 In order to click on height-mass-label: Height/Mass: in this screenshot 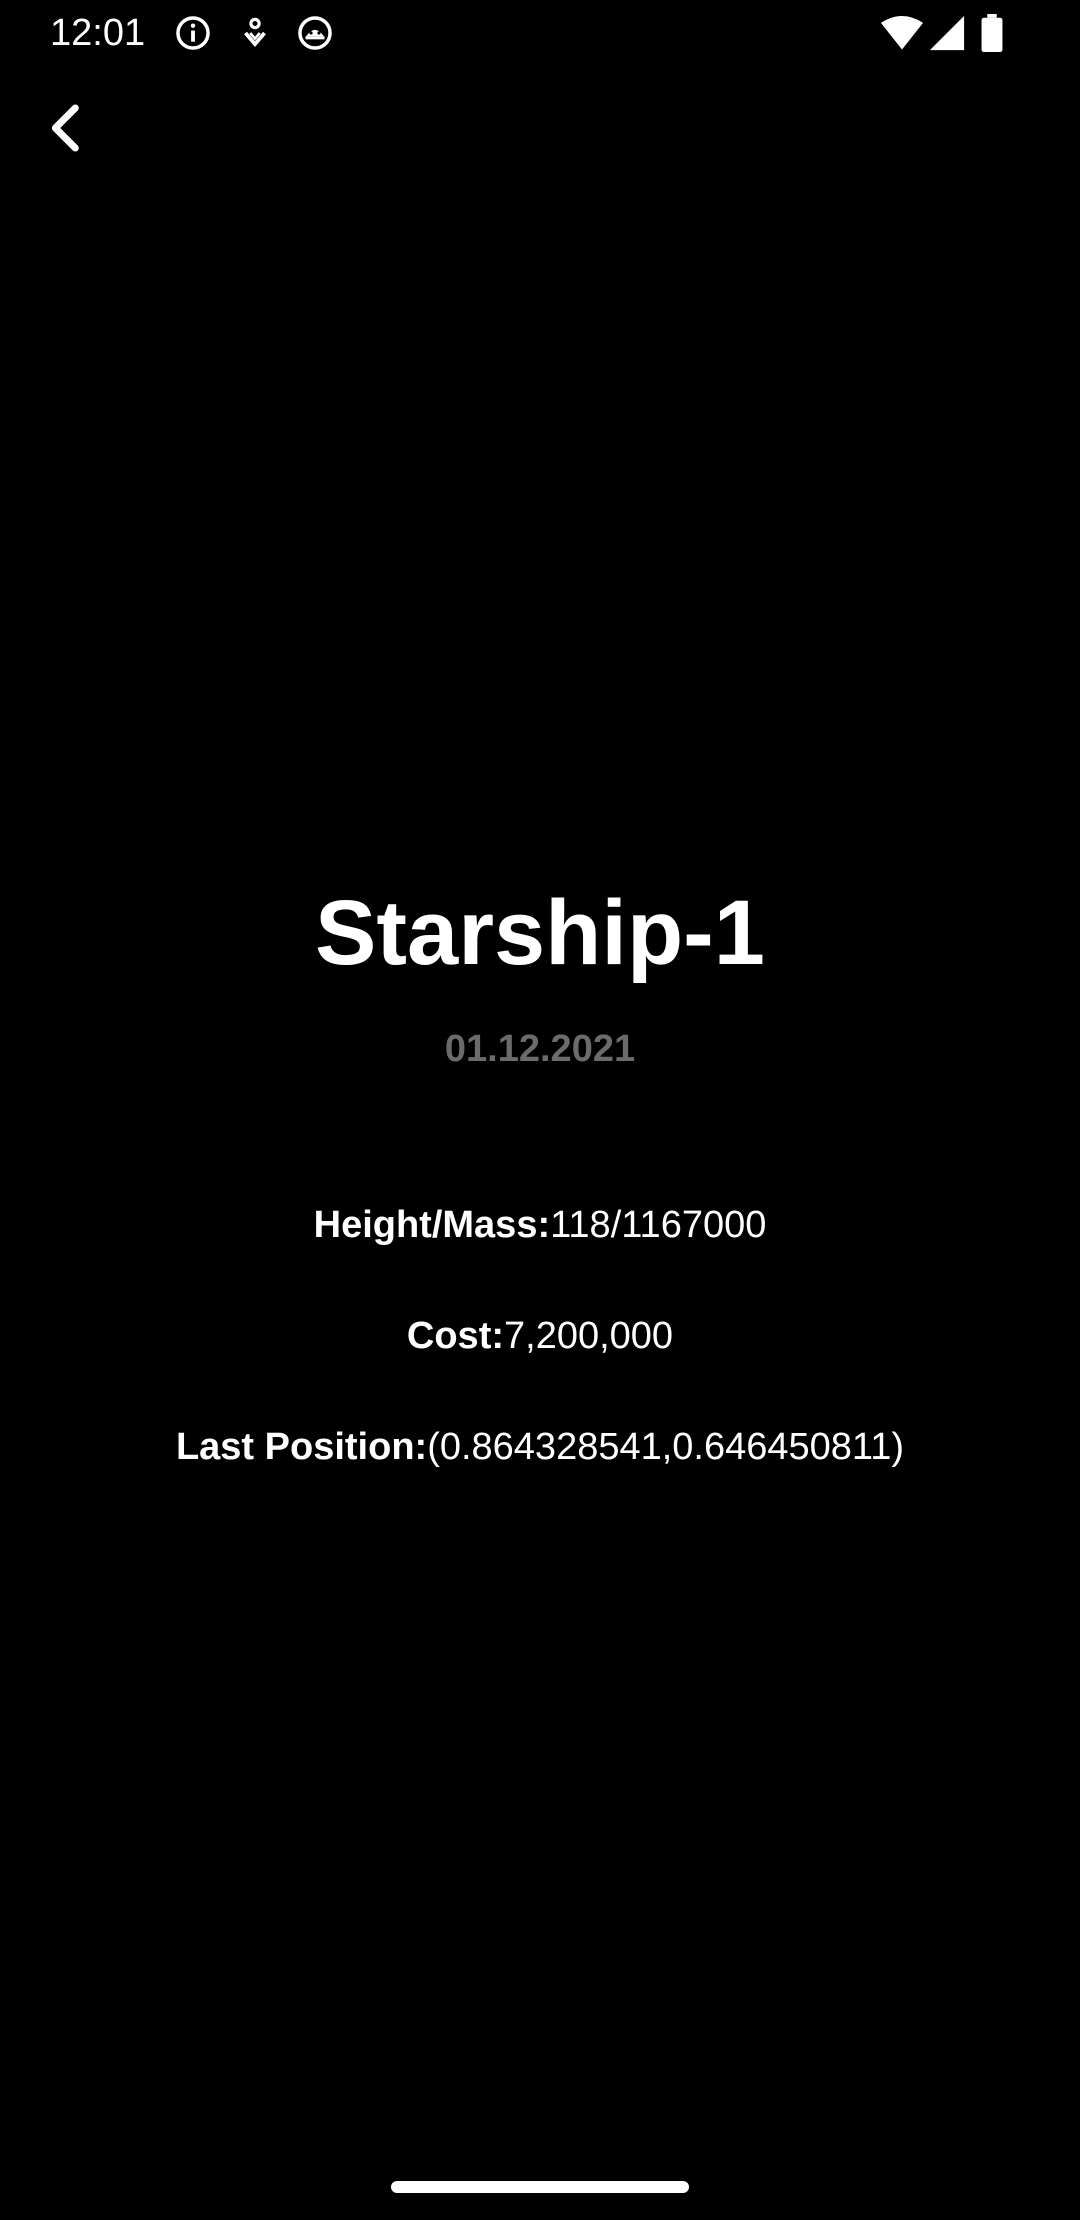, I will do `click(432, 1225)`.